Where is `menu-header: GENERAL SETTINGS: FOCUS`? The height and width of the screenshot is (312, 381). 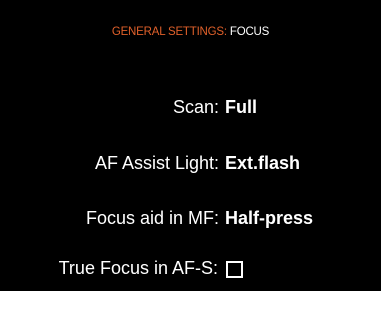
menu-header: GENERAL SETTINGS: FOCUS is located at coordinates (190, 32).